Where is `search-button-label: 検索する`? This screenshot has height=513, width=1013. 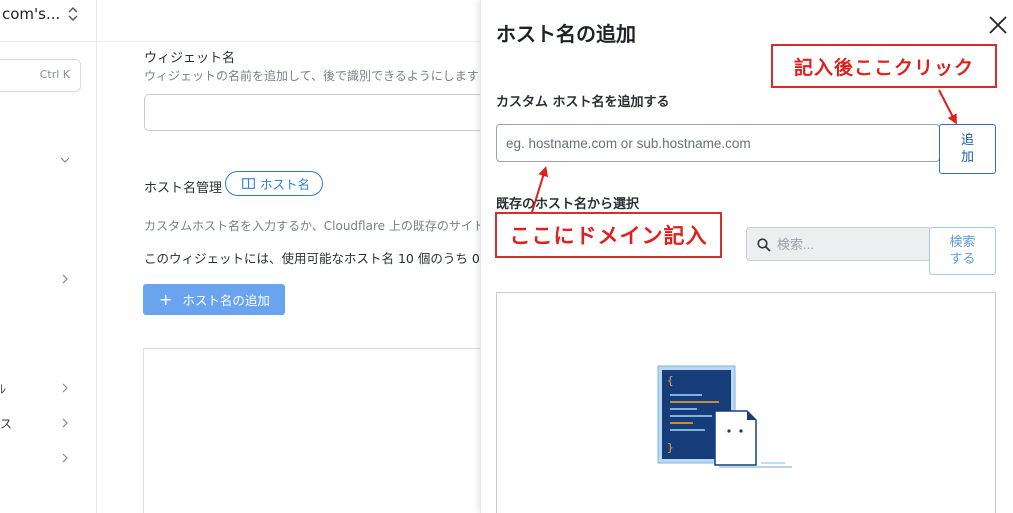
search-button-label: 検索する is located at coordinates (962, 251).